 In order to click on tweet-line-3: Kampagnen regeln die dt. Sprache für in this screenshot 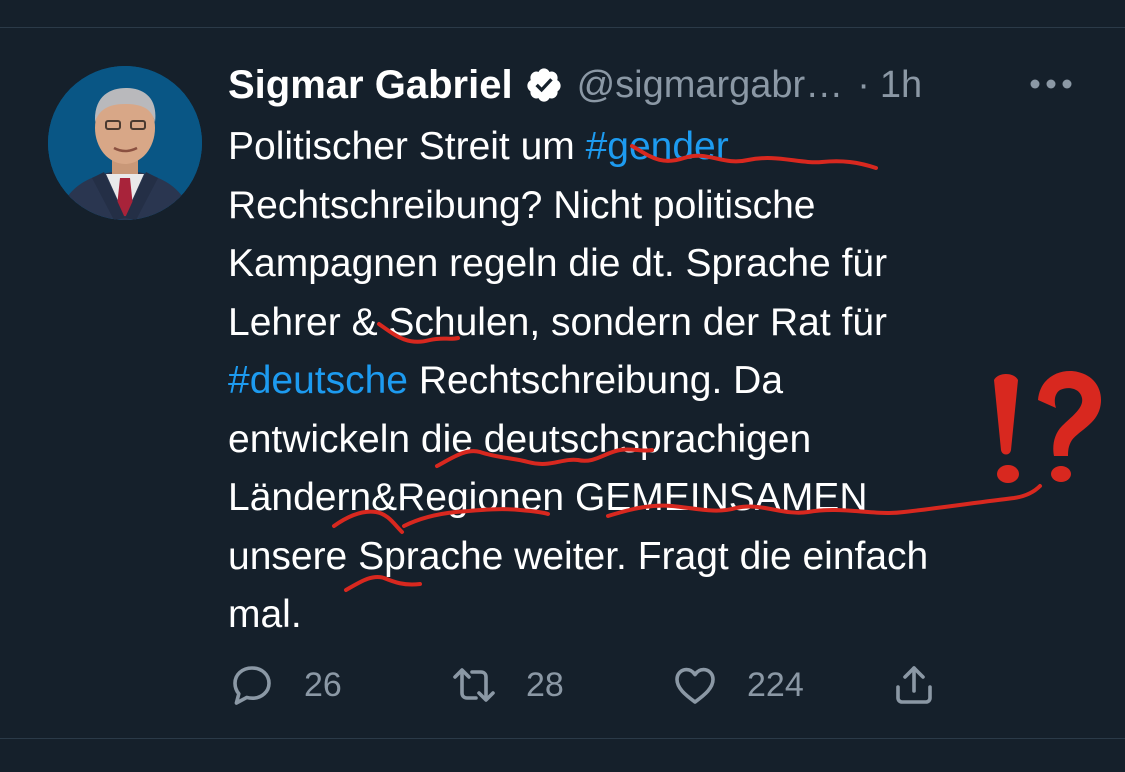, I will do `click(558, 263)`.